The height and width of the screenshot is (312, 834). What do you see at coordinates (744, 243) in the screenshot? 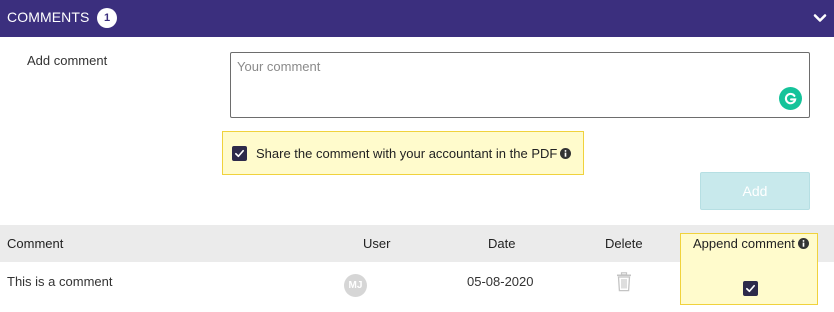
I see `column-header-append: Append comment` at bounding box center [744, 243].